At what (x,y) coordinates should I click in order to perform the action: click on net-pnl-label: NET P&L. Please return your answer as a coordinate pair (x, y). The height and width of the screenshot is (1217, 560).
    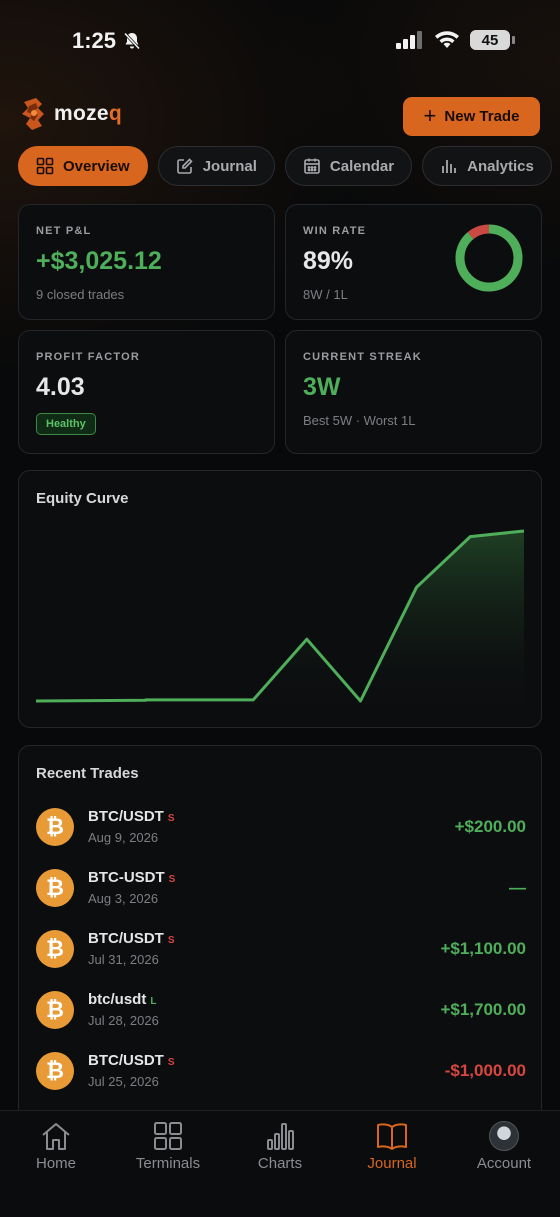
    Looking at the image, I should click on (64, 231).